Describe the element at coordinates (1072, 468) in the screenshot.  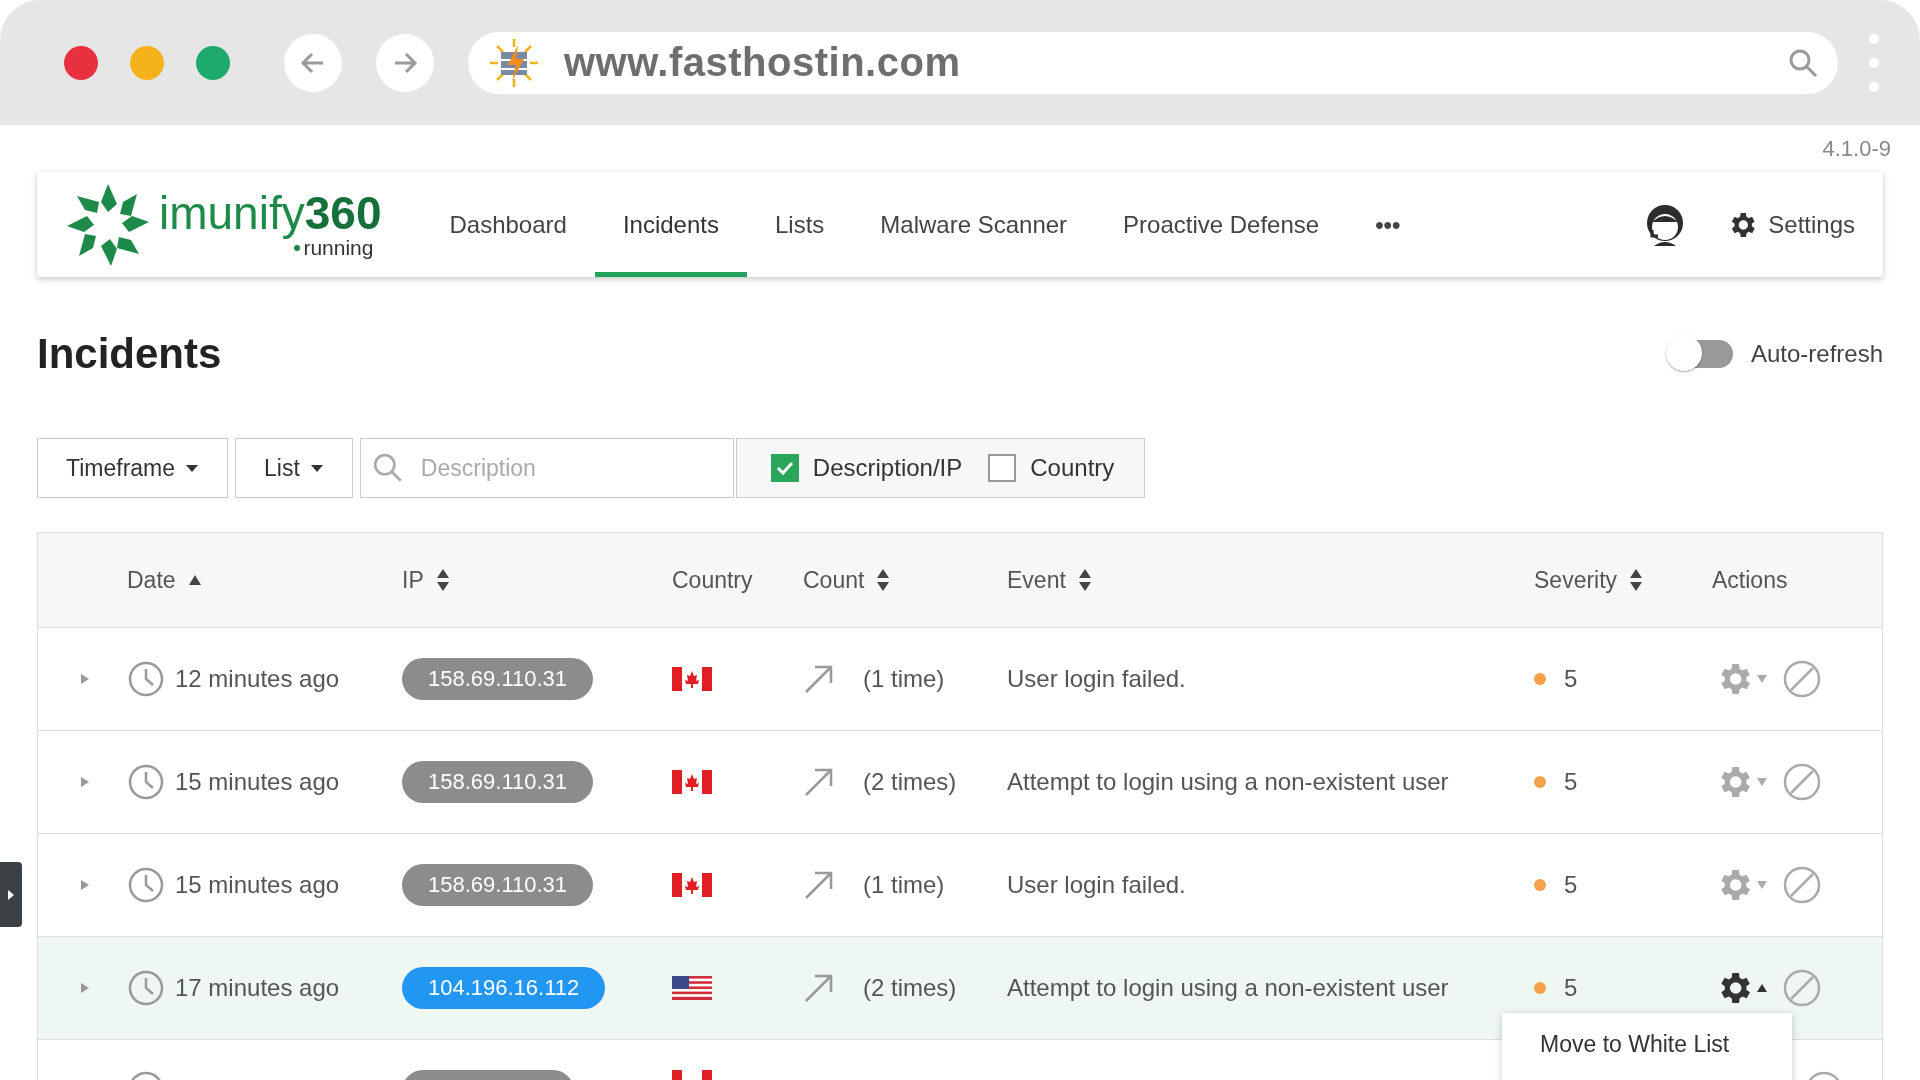
I see `checkbox-label: Country` at that location.